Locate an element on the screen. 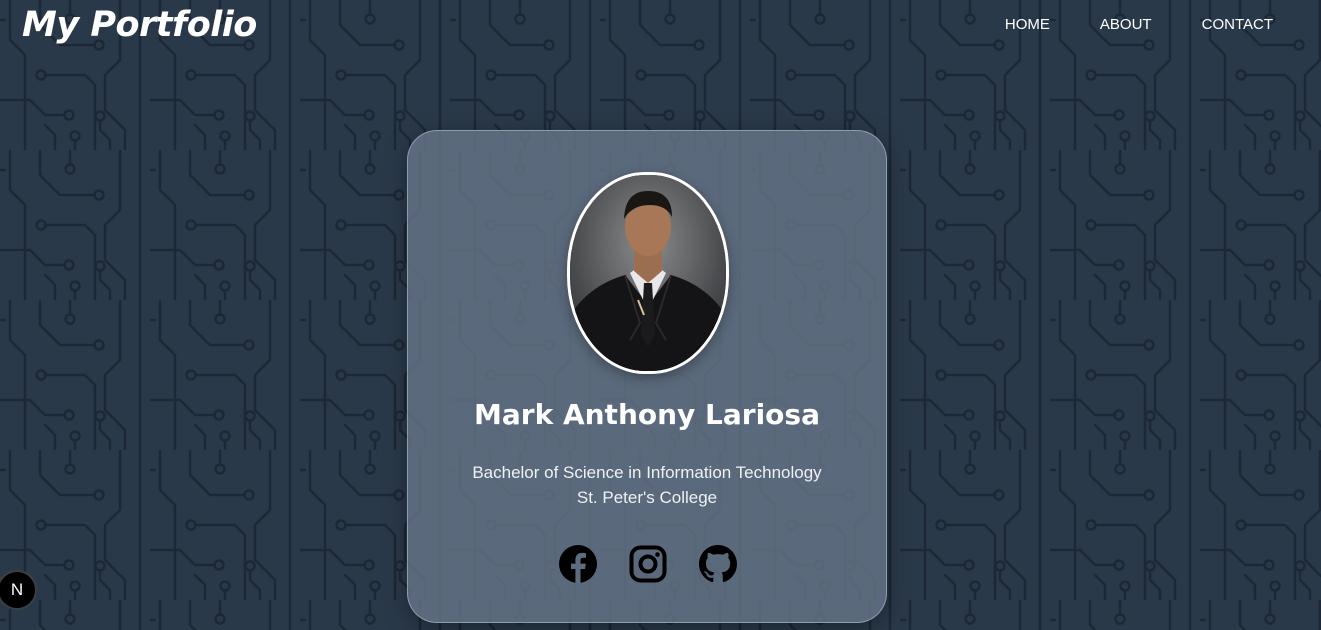 Image resolution: width=1321 pixels, height=630 pixels. nav-home-link: HOME is located at coordinates (1027, 25).